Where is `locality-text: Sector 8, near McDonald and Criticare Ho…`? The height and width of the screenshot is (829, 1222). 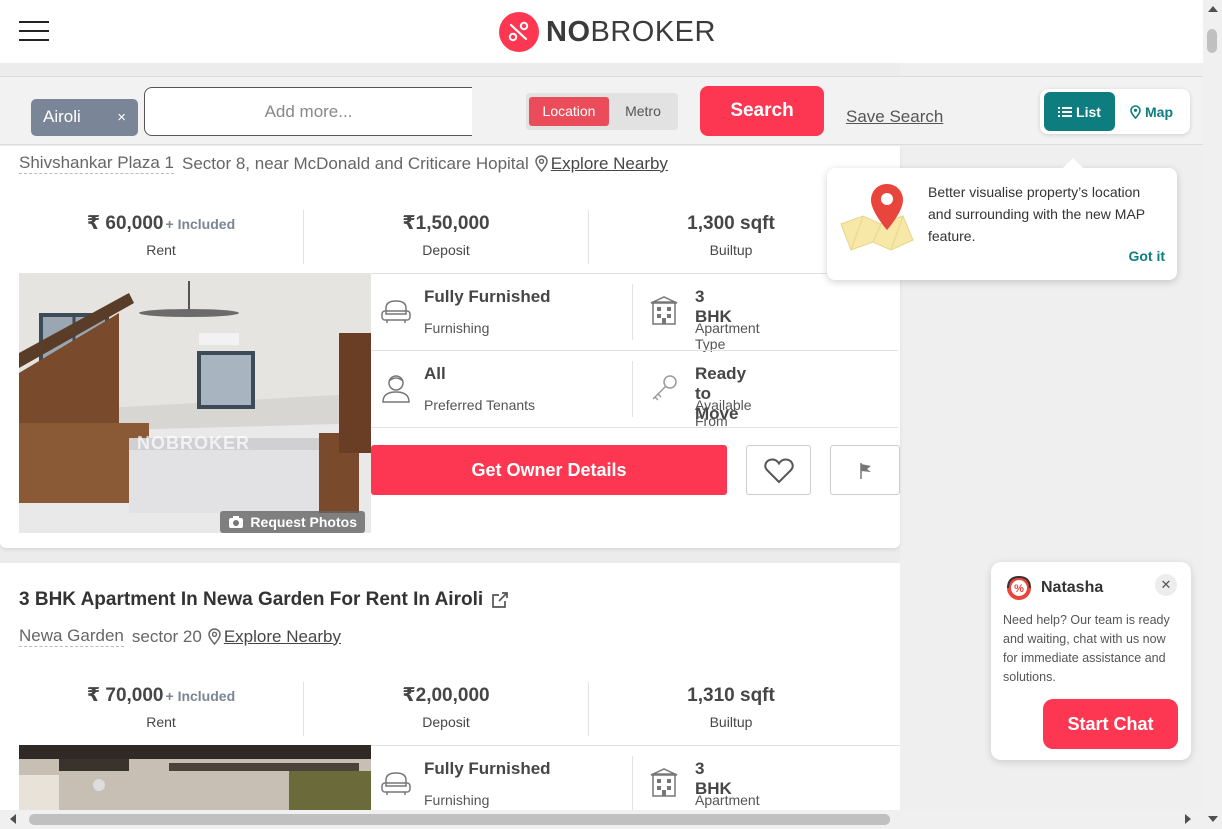
locality-text: Sector 8, near McDonald and Criticare Ho… is located at coordinates (355, 163).